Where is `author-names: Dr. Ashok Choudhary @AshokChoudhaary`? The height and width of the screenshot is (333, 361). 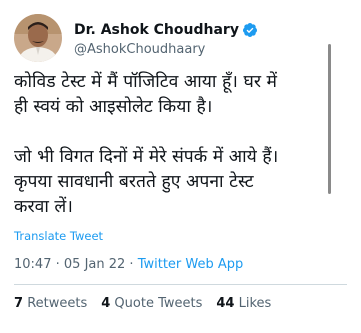 author-names: Dr. Ashok Choudhary @AshokChoudhaary is located at coordinates (166, 38).